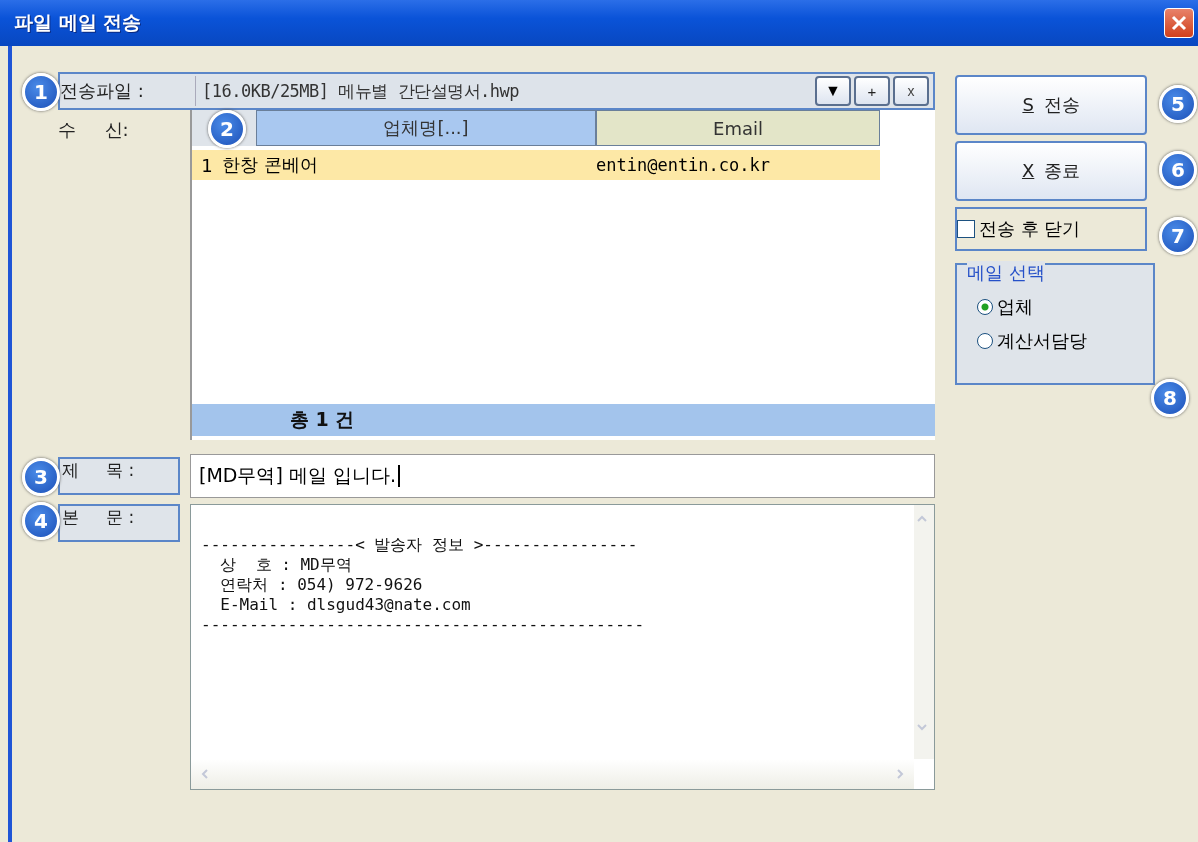 Image resolution: width=1198 pixels, height=842 pixels. I want to click on column-header: 업체명[...], so click(426, 128).